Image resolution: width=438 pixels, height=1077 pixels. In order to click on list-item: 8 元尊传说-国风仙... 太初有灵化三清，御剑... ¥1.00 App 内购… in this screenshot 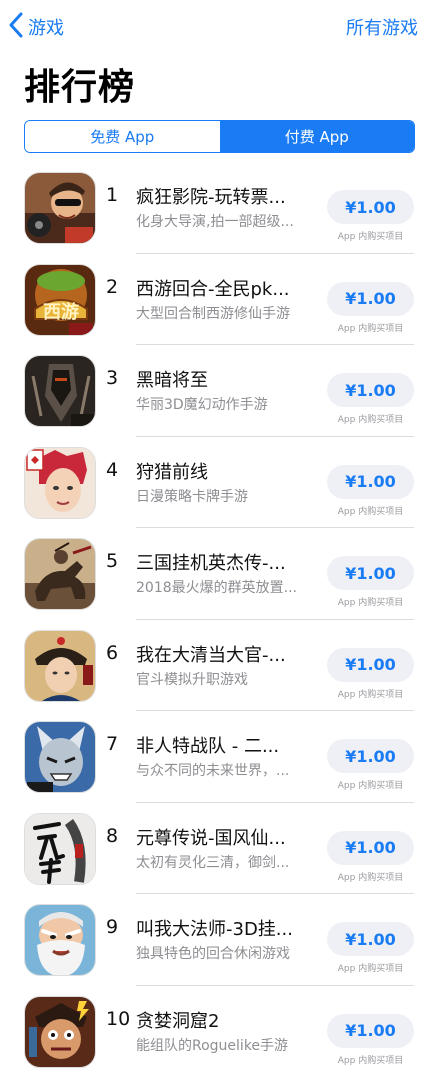, I will do `click(219, 849)`.